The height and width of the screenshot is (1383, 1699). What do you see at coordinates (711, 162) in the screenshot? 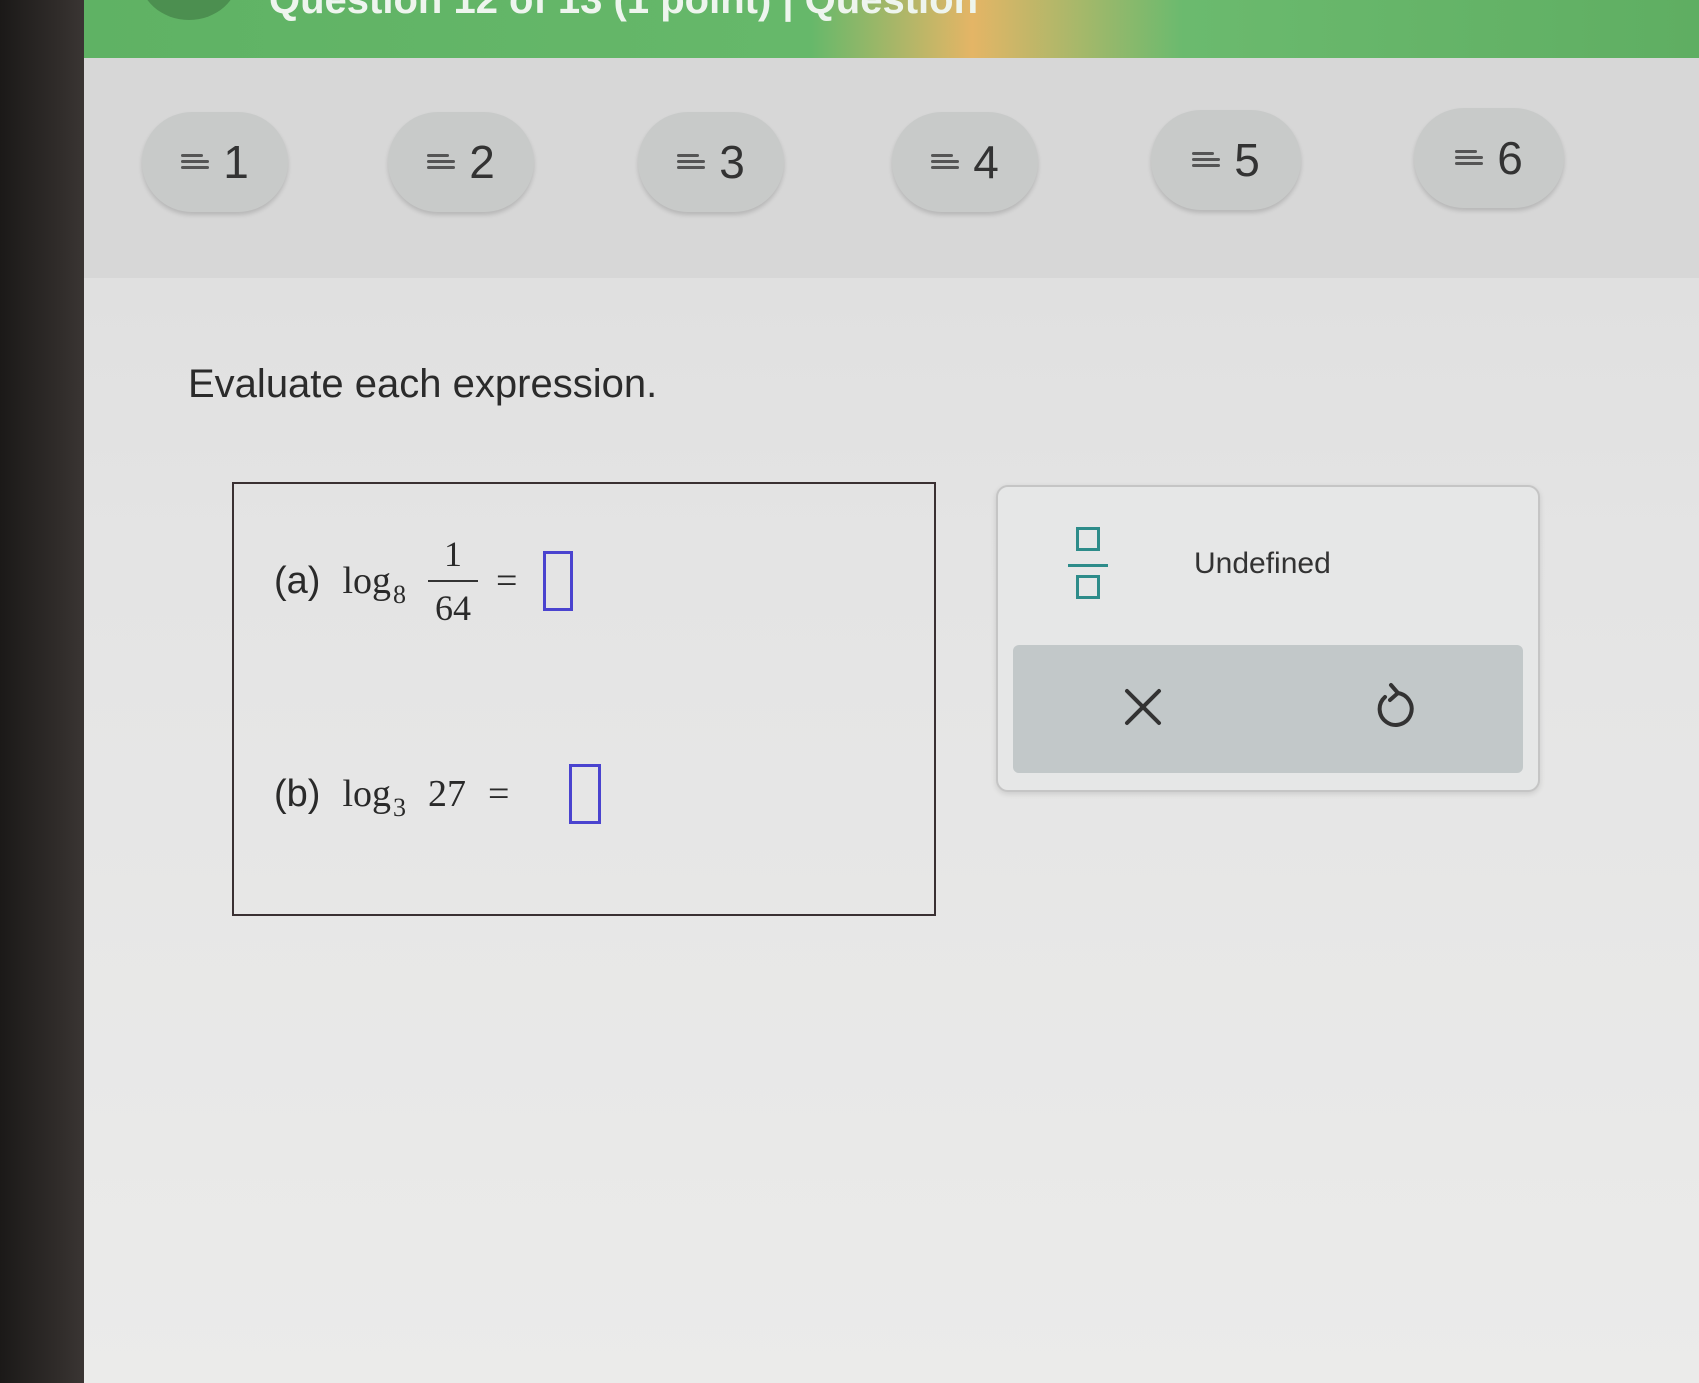
I see `question-nav-item-3: 3` at bounding box center [711, 162].